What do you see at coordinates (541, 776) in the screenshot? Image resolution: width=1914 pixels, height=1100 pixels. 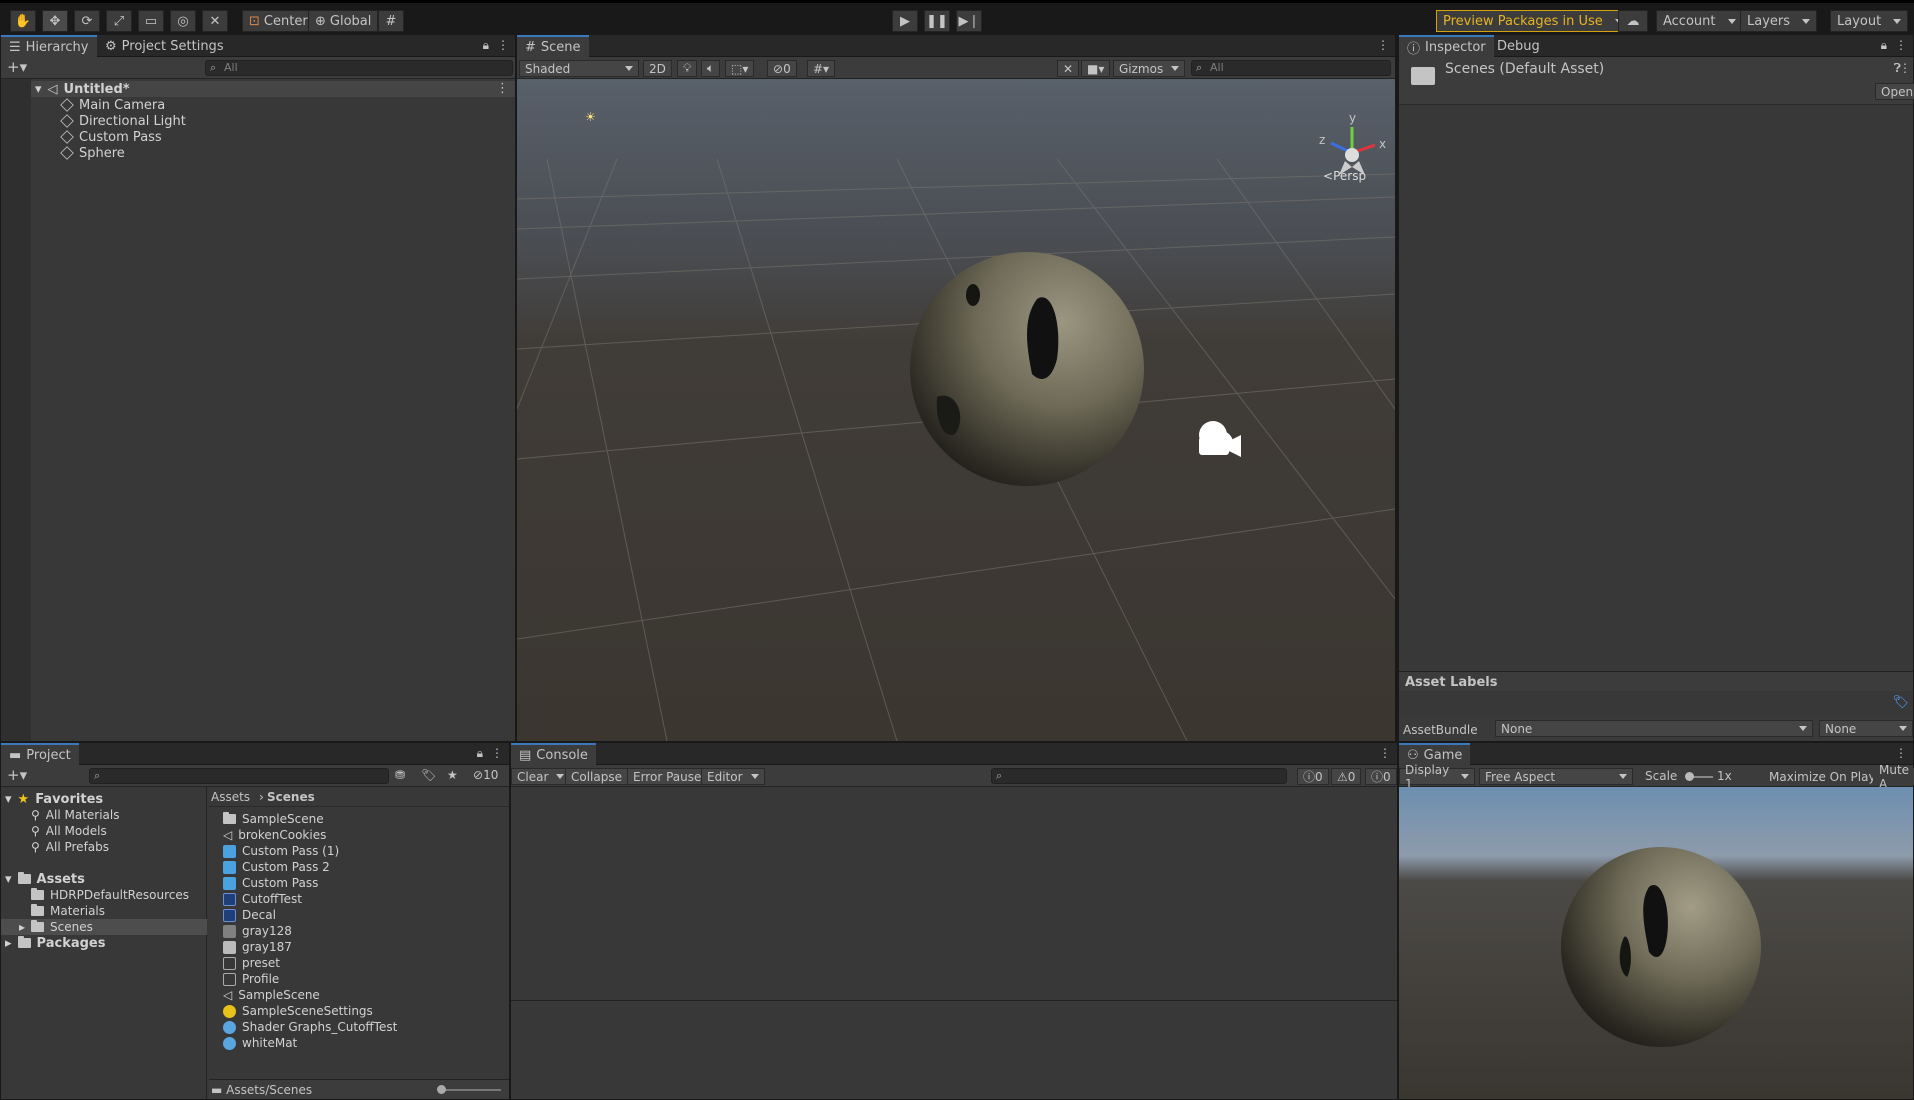 I see `clear-button: Clear` at bounding box center [541, 776].